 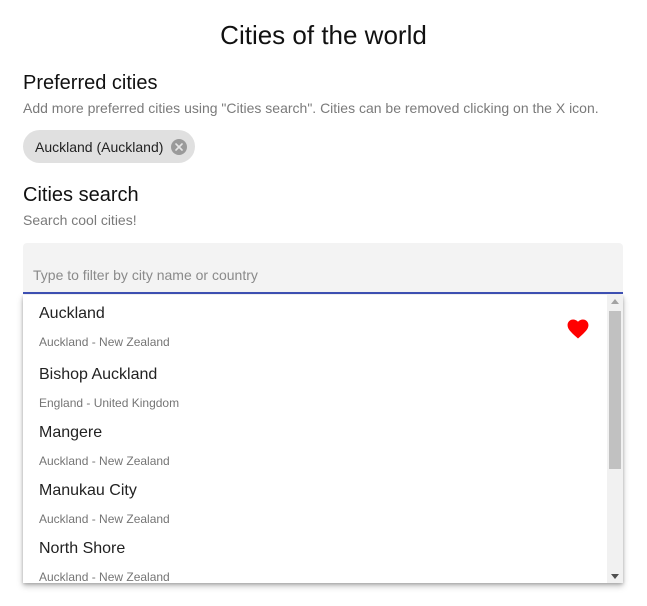 What do you see at coordinates (615, 301) in the screenshot?
I see `scroll-up-arrow-icon` at bounding box center [615, 301].